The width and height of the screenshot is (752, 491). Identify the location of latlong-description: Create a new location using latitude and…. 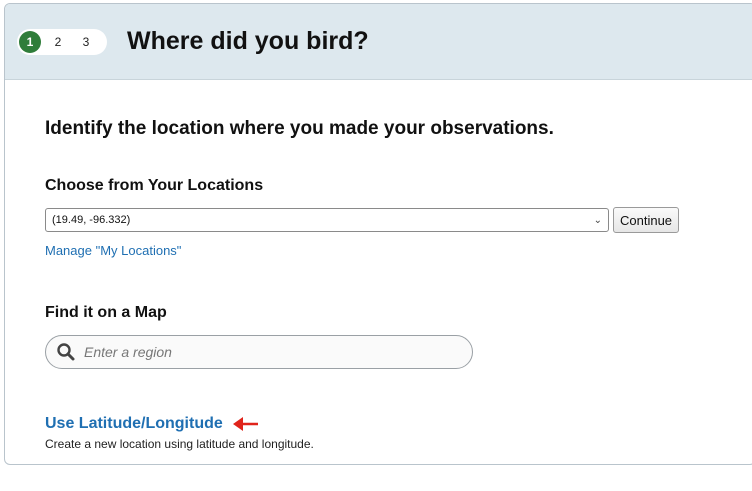
(179, 444).